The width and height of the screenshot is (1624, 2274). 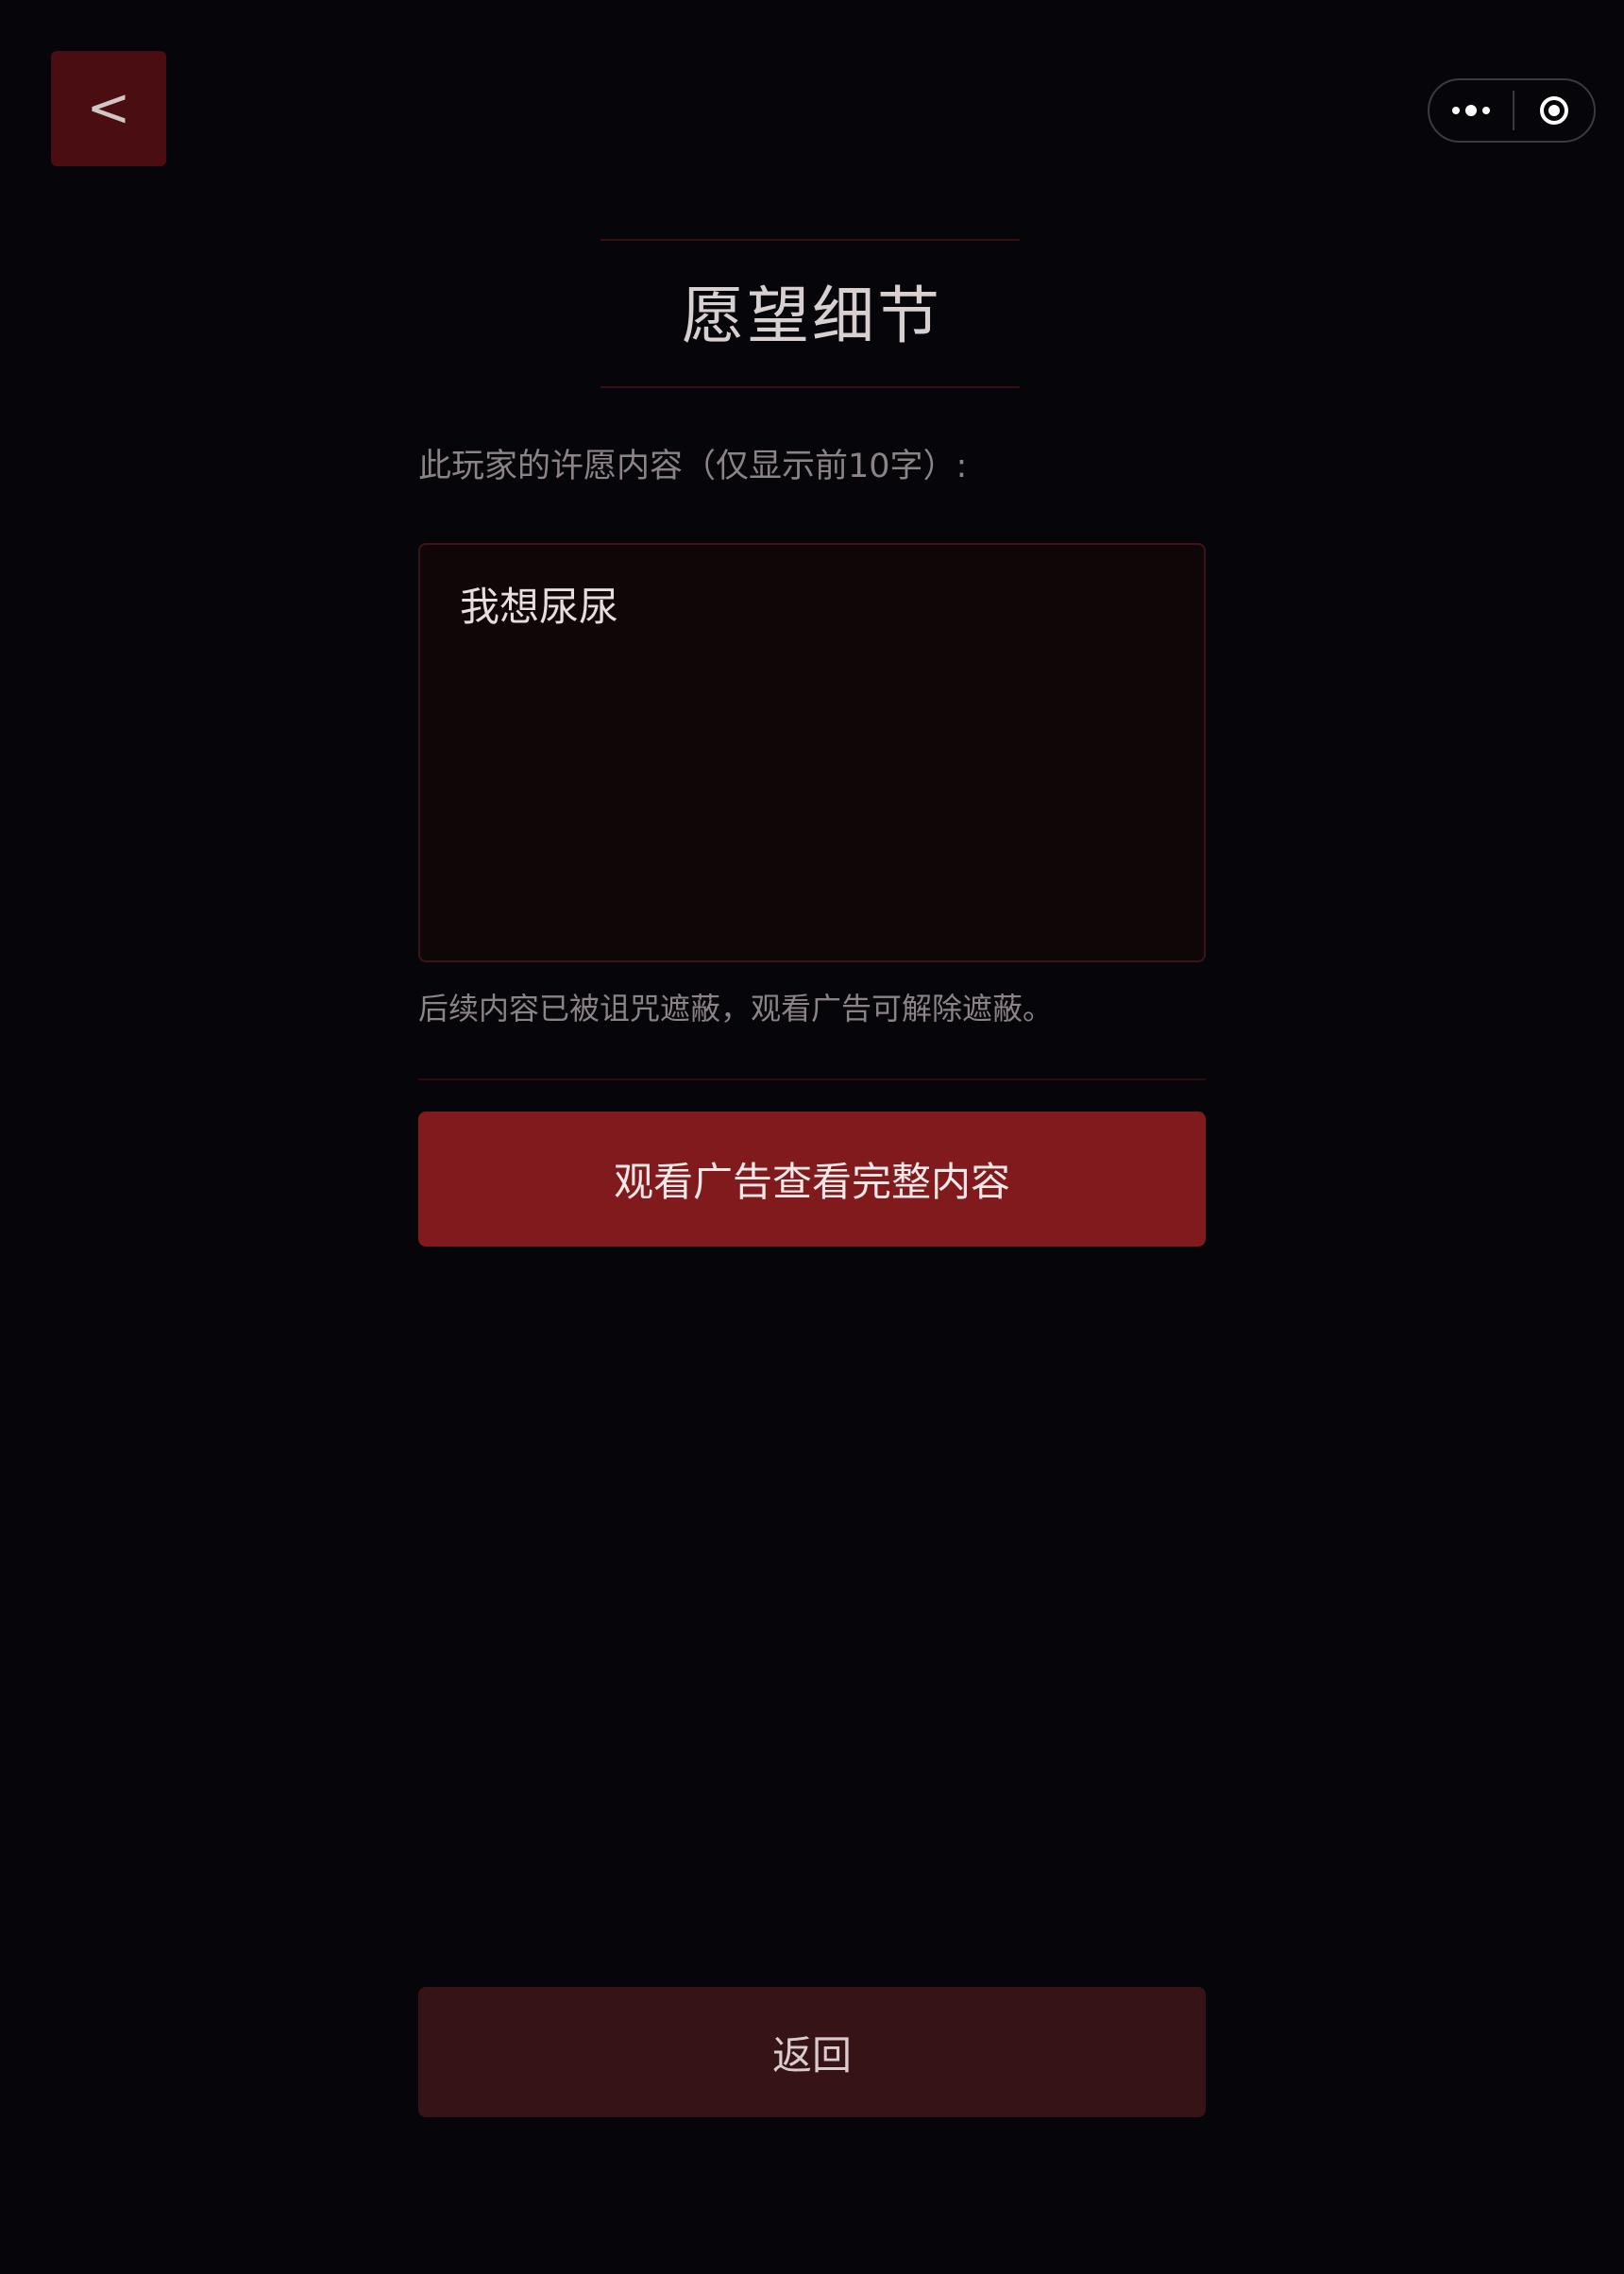 I want to click on more-dots-icon, so click(x=1471, y=111).